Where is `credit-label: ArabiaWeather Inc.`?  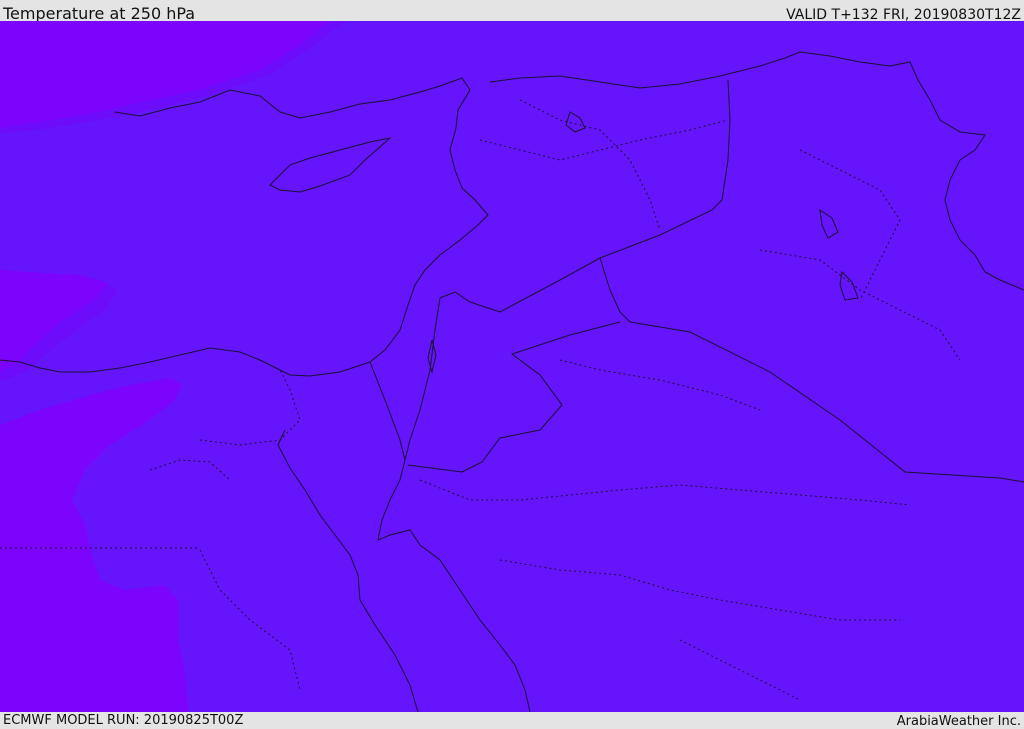 credit-label: ArabiaWeather Inc. is located at coordinates (958, 721).